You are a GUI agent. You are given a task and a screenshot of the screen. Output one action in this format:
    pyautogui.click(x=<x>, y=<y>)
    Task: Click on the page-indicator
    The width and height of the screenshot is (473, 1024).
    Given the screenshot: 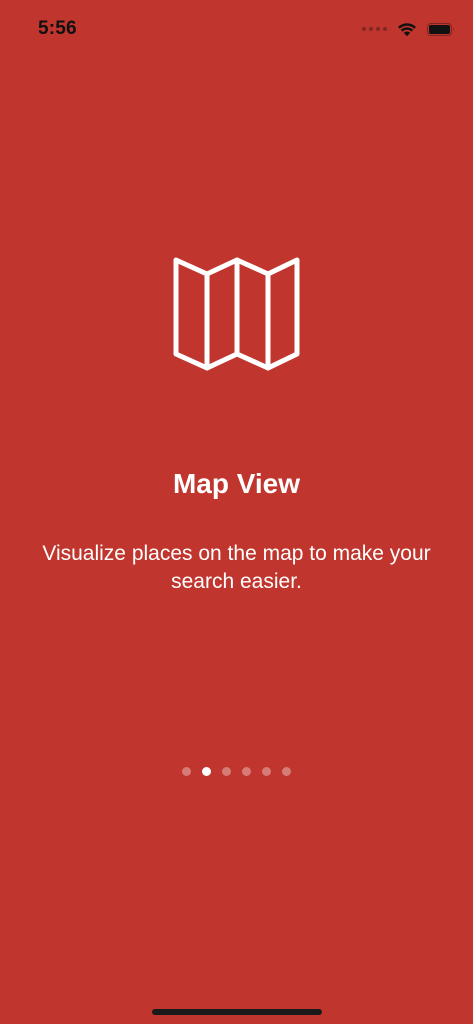 What is the action you would take?
    pyautogui.click(x=236, y=771)
    